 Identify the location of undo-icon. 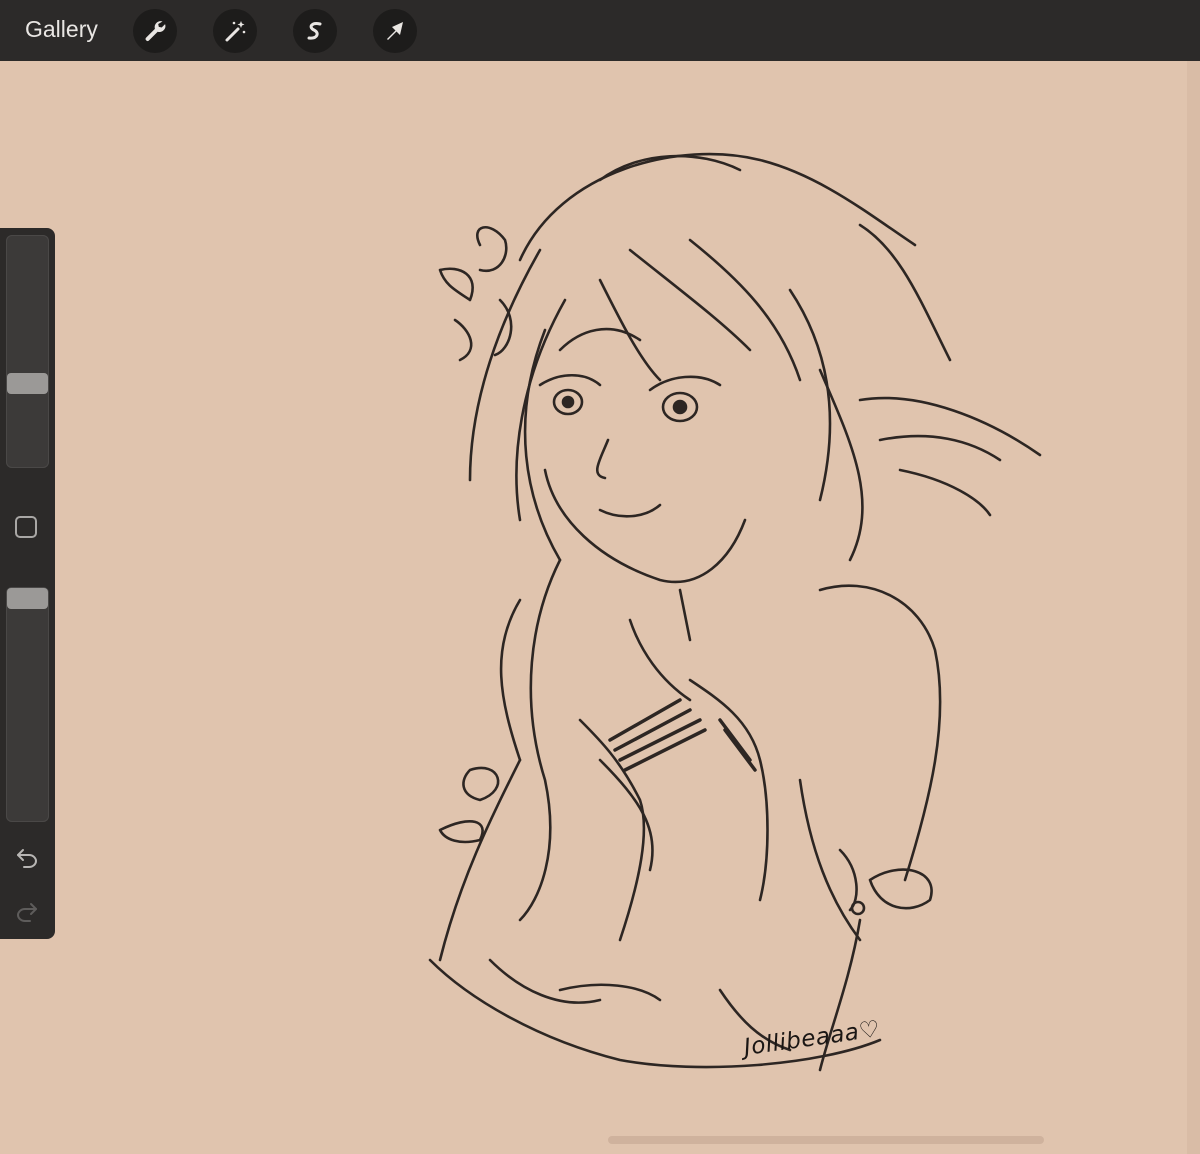
(27, 858).